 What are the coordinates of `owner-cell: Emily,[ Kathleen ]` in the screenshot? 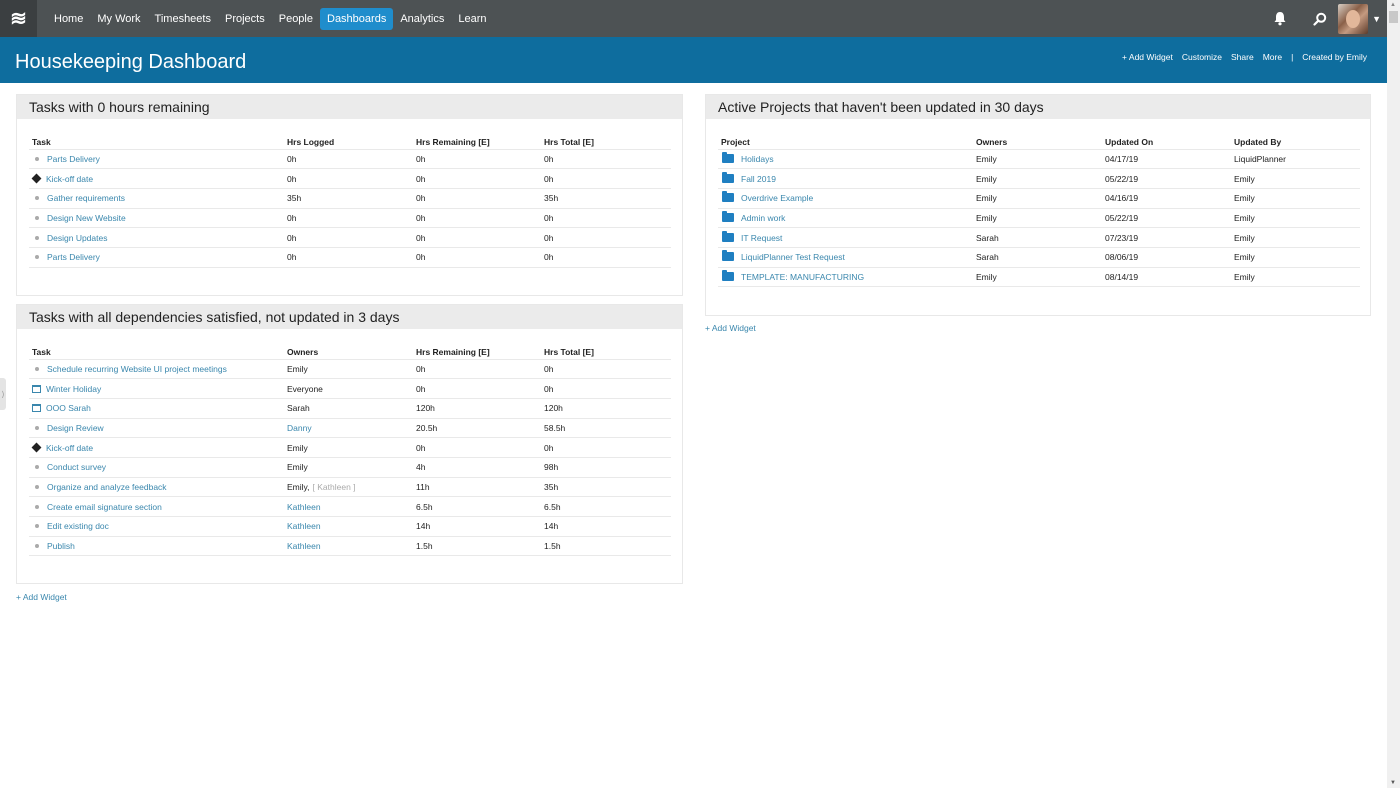 It's located at (351, 487).